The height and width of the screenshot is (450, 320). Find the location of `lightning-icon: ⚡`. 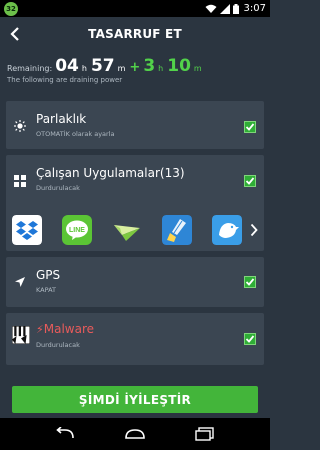

lightning-icon: ⚡ is located at coordinates (40, 329).